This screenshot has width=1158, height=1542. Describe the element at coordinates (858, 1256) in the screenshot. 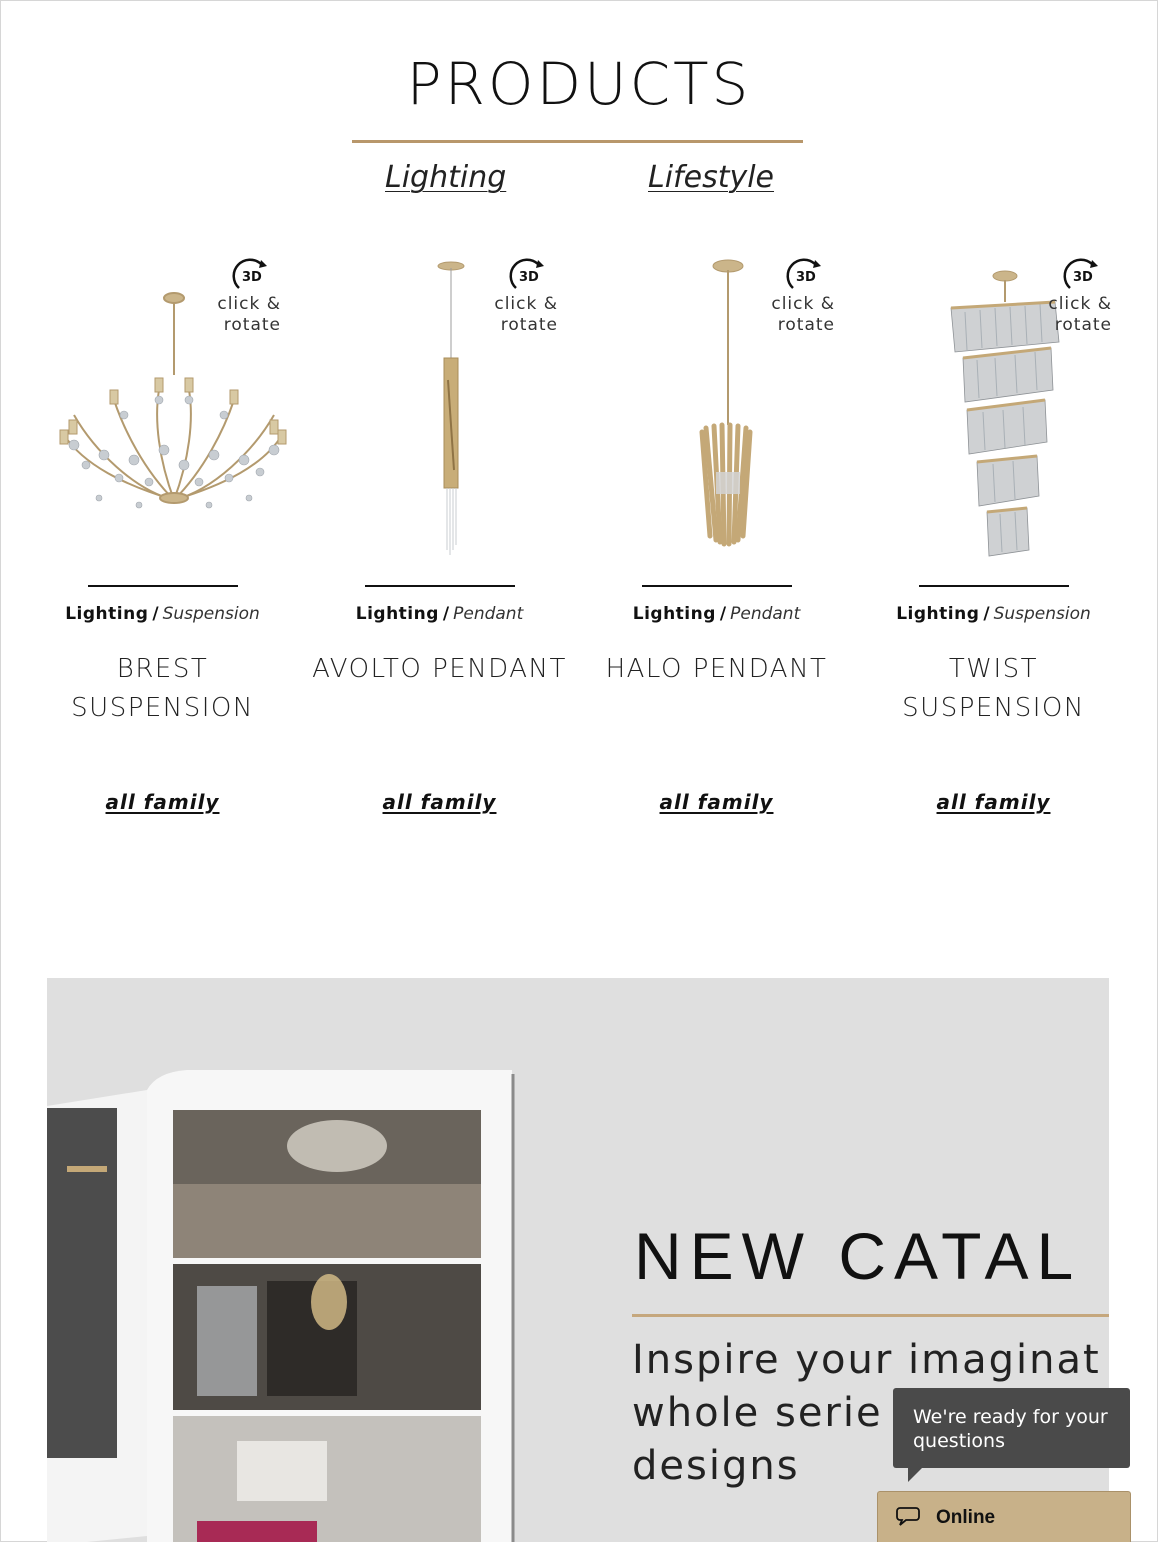

I see `catalog-title: NEW CATAL` at that location.